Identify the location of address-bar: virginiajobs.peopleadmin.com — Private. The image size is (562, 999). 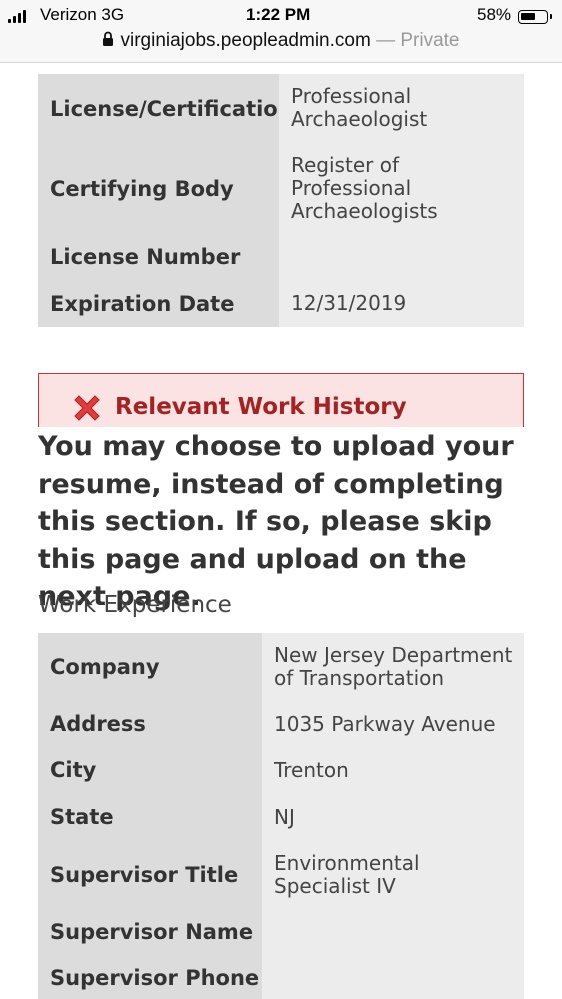
(281, 41).